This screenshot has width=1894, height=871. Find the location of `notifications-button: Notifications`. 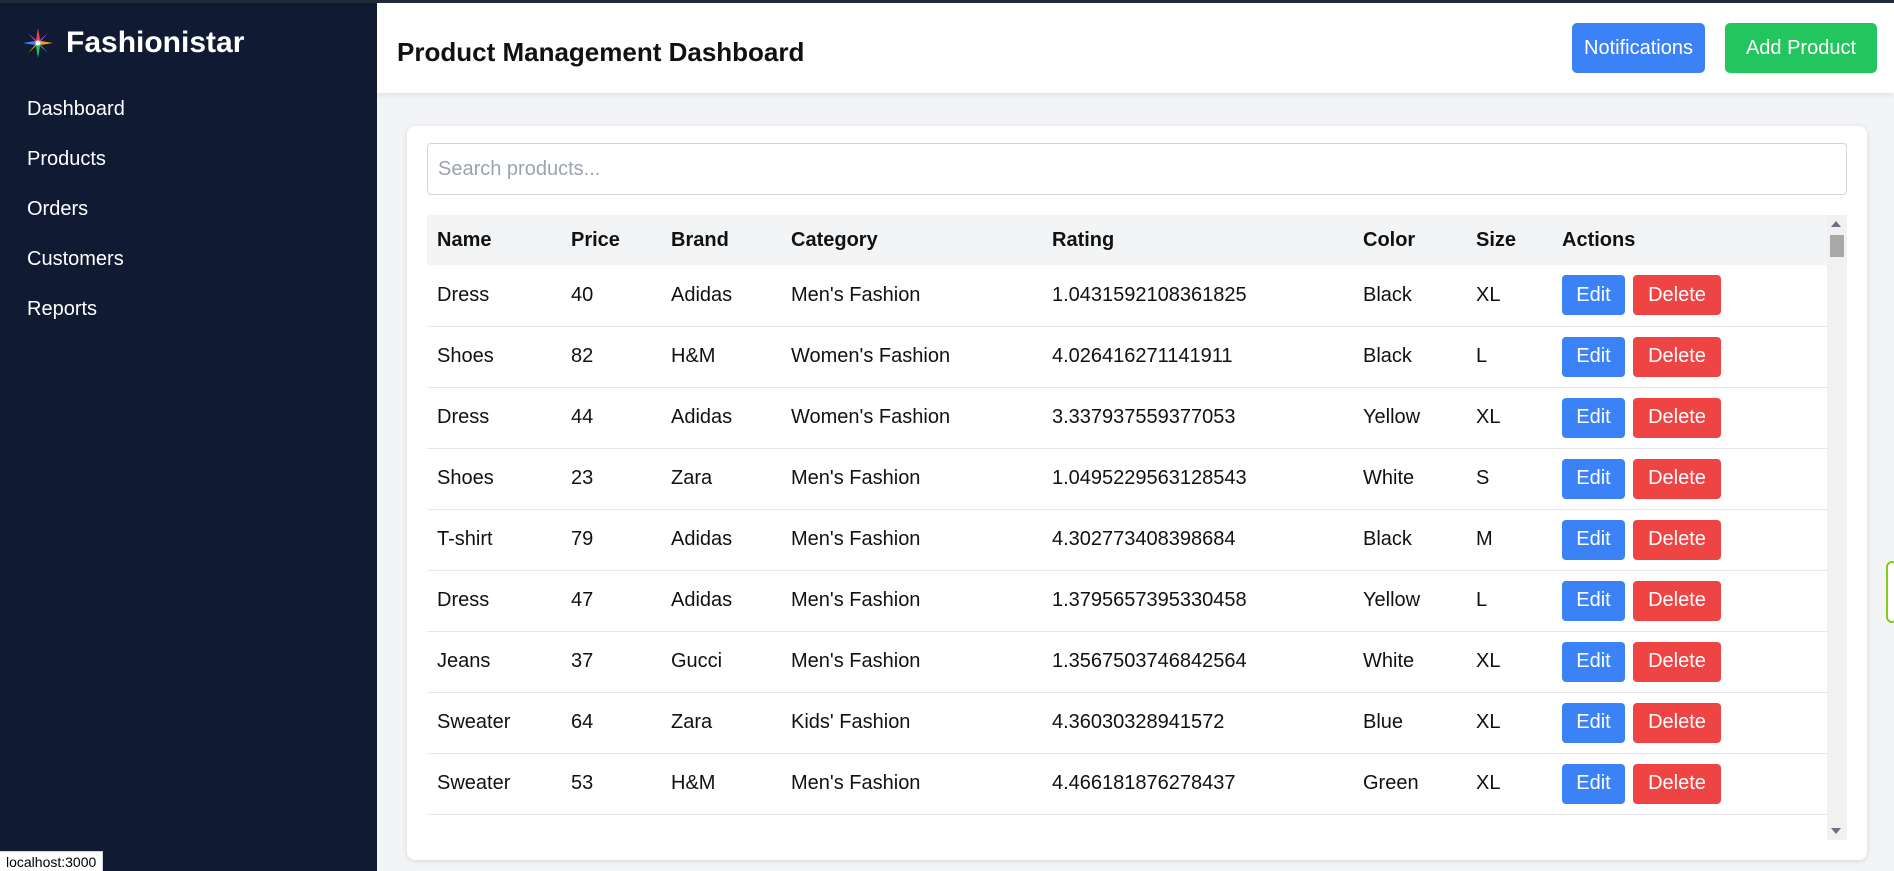

notifications-button: Notifications is located at coordinates (1638, 48).